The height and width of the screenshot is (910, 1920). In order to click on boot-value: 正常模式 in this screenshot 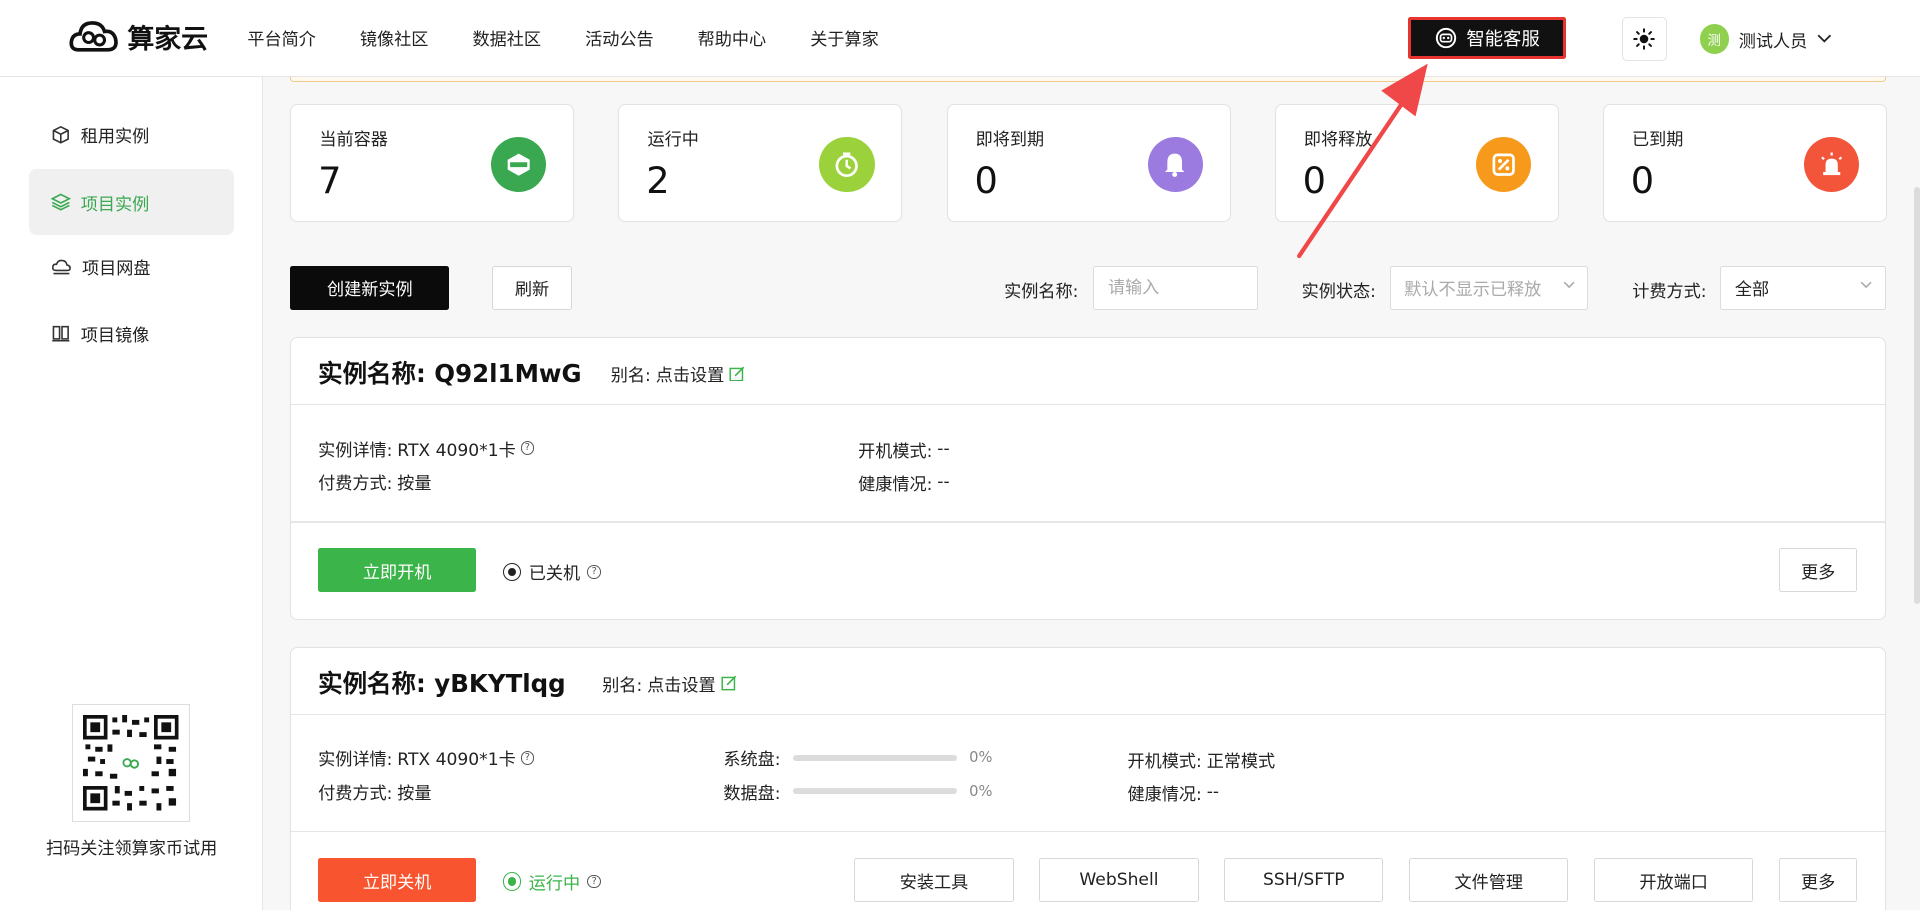, I will do `click(1241, 761)`.